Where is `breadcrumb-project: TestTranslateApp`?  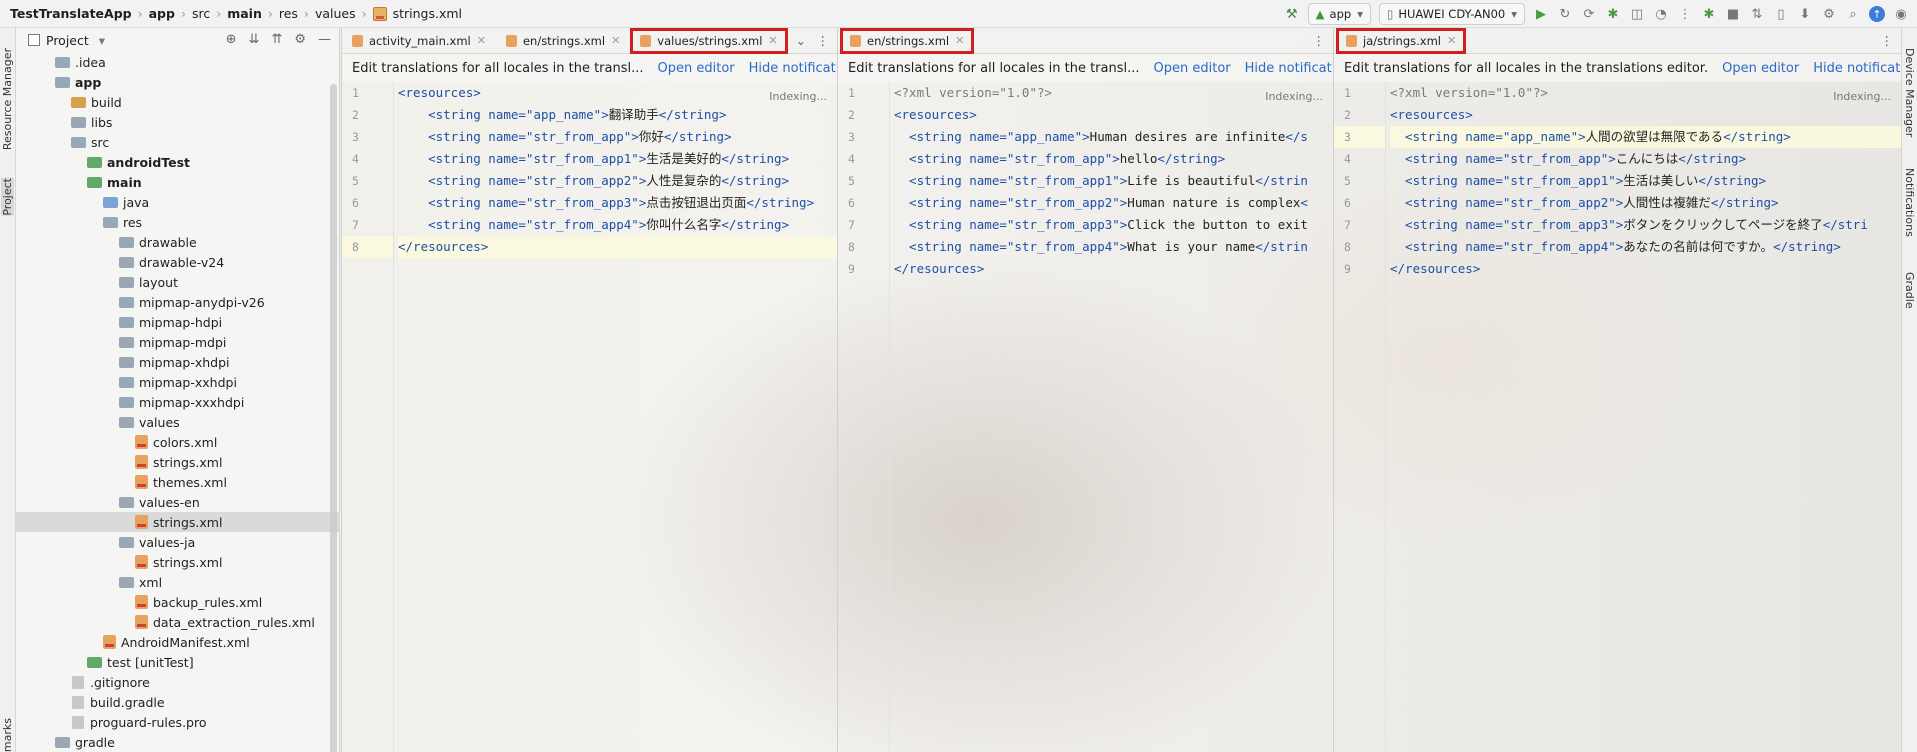
breadcrumb-project: TestTranslateApp is located at coordinates (71, 13).